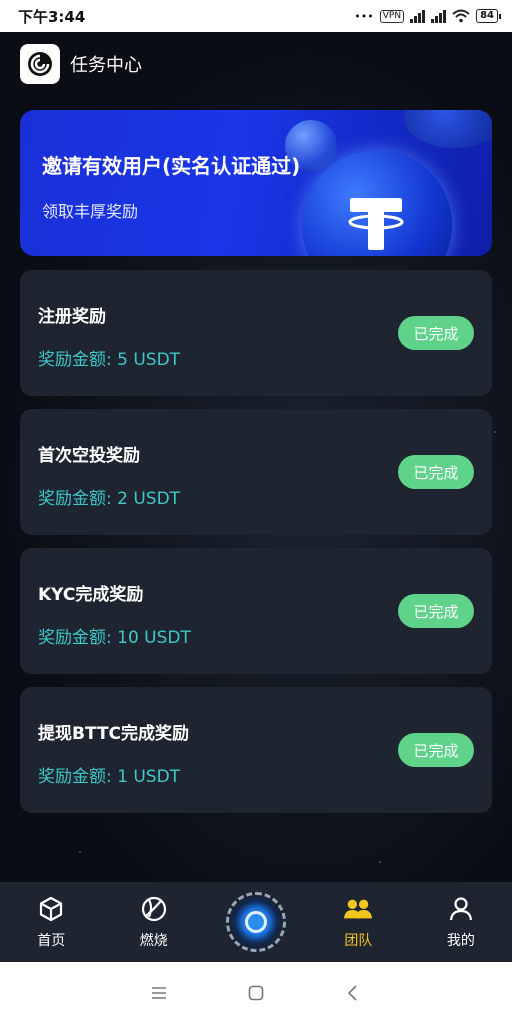  I want to click on task-reward: 奖励金额: 5 USDT, so click(109, 360).